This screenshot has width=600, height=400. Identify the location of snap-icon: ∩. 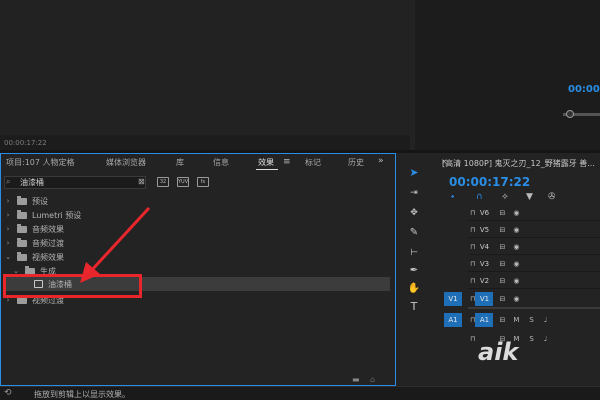
(479, 197).